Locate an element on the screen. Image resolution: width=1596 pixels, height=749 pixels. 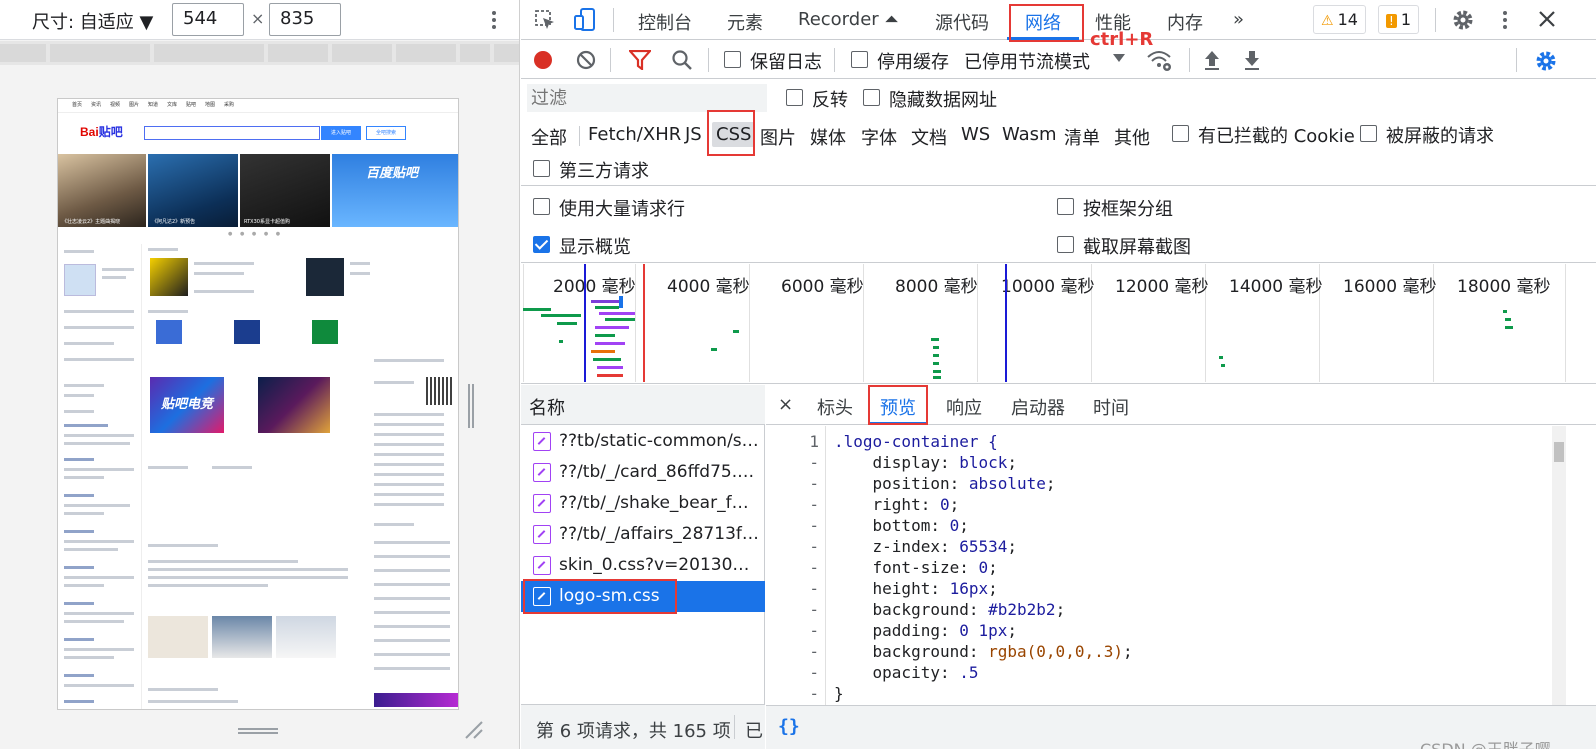
resize-handle-right is located at coordinates (471, 406).